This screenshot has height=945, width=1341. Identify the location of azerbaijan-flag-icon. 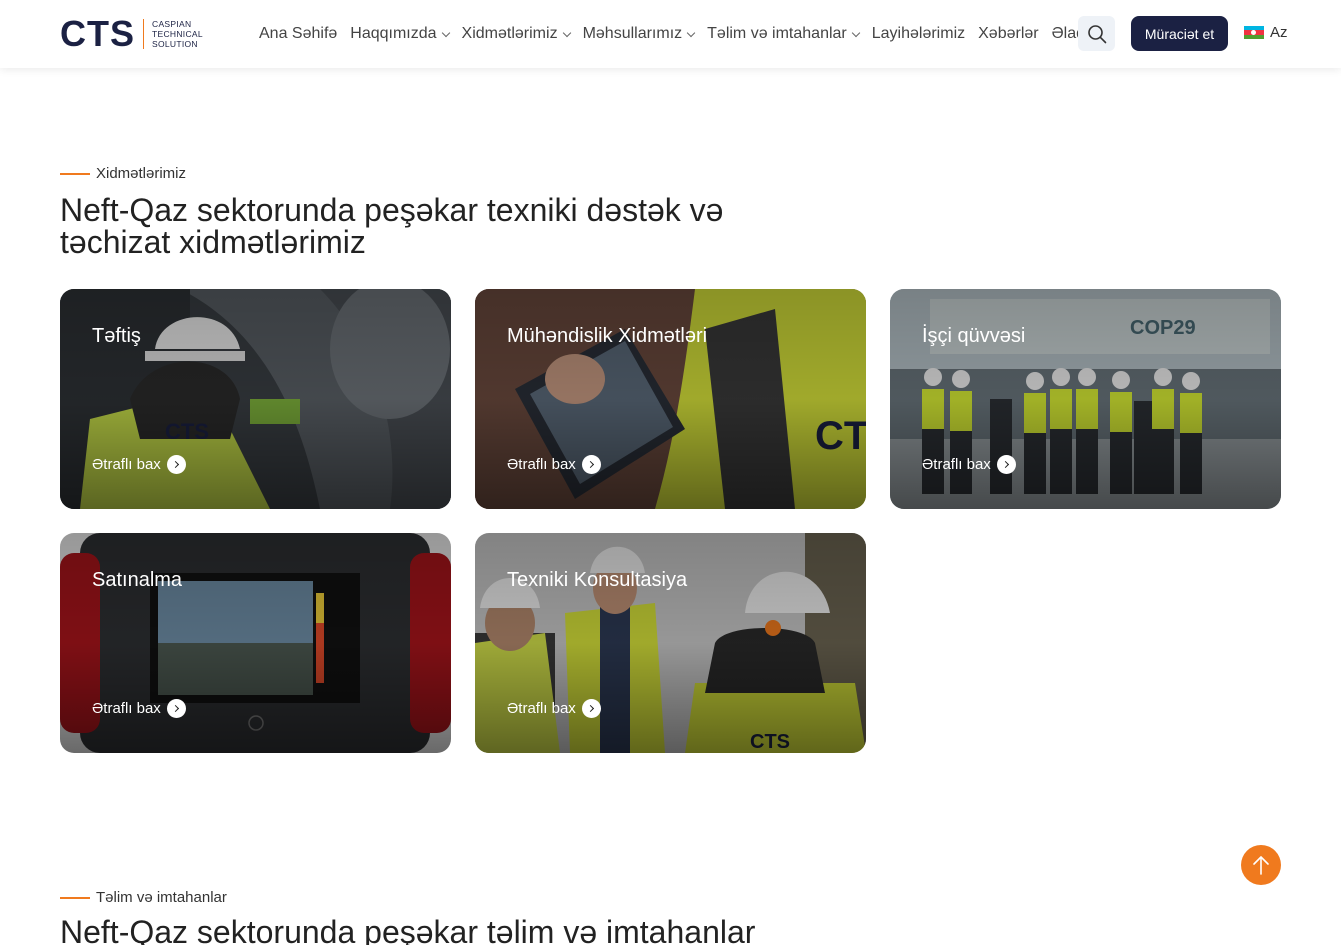
(1254, 32).